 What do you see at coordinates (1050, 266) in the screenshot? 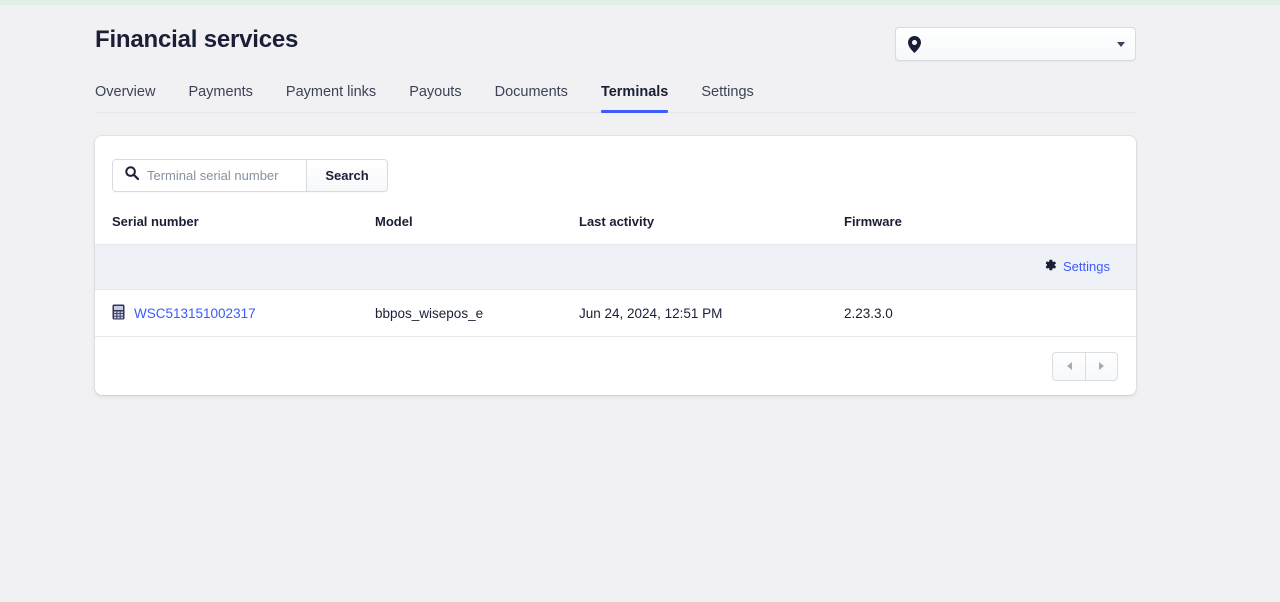
I see `gear-icon` at bounding box center [1050, 266].